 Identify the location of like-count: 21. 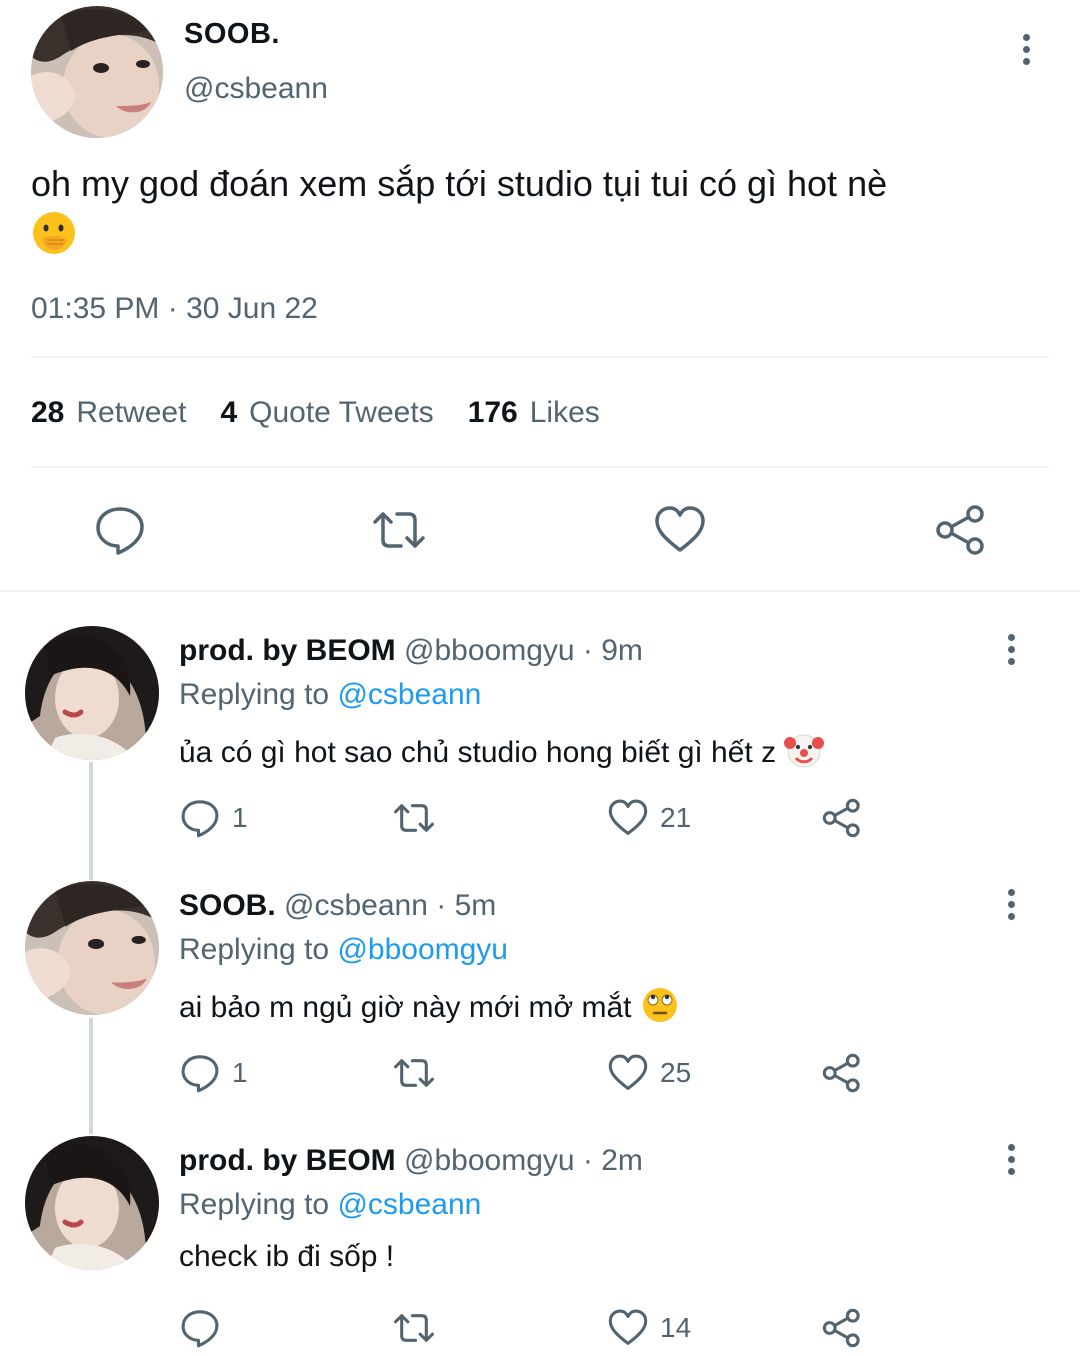
(676, 817).